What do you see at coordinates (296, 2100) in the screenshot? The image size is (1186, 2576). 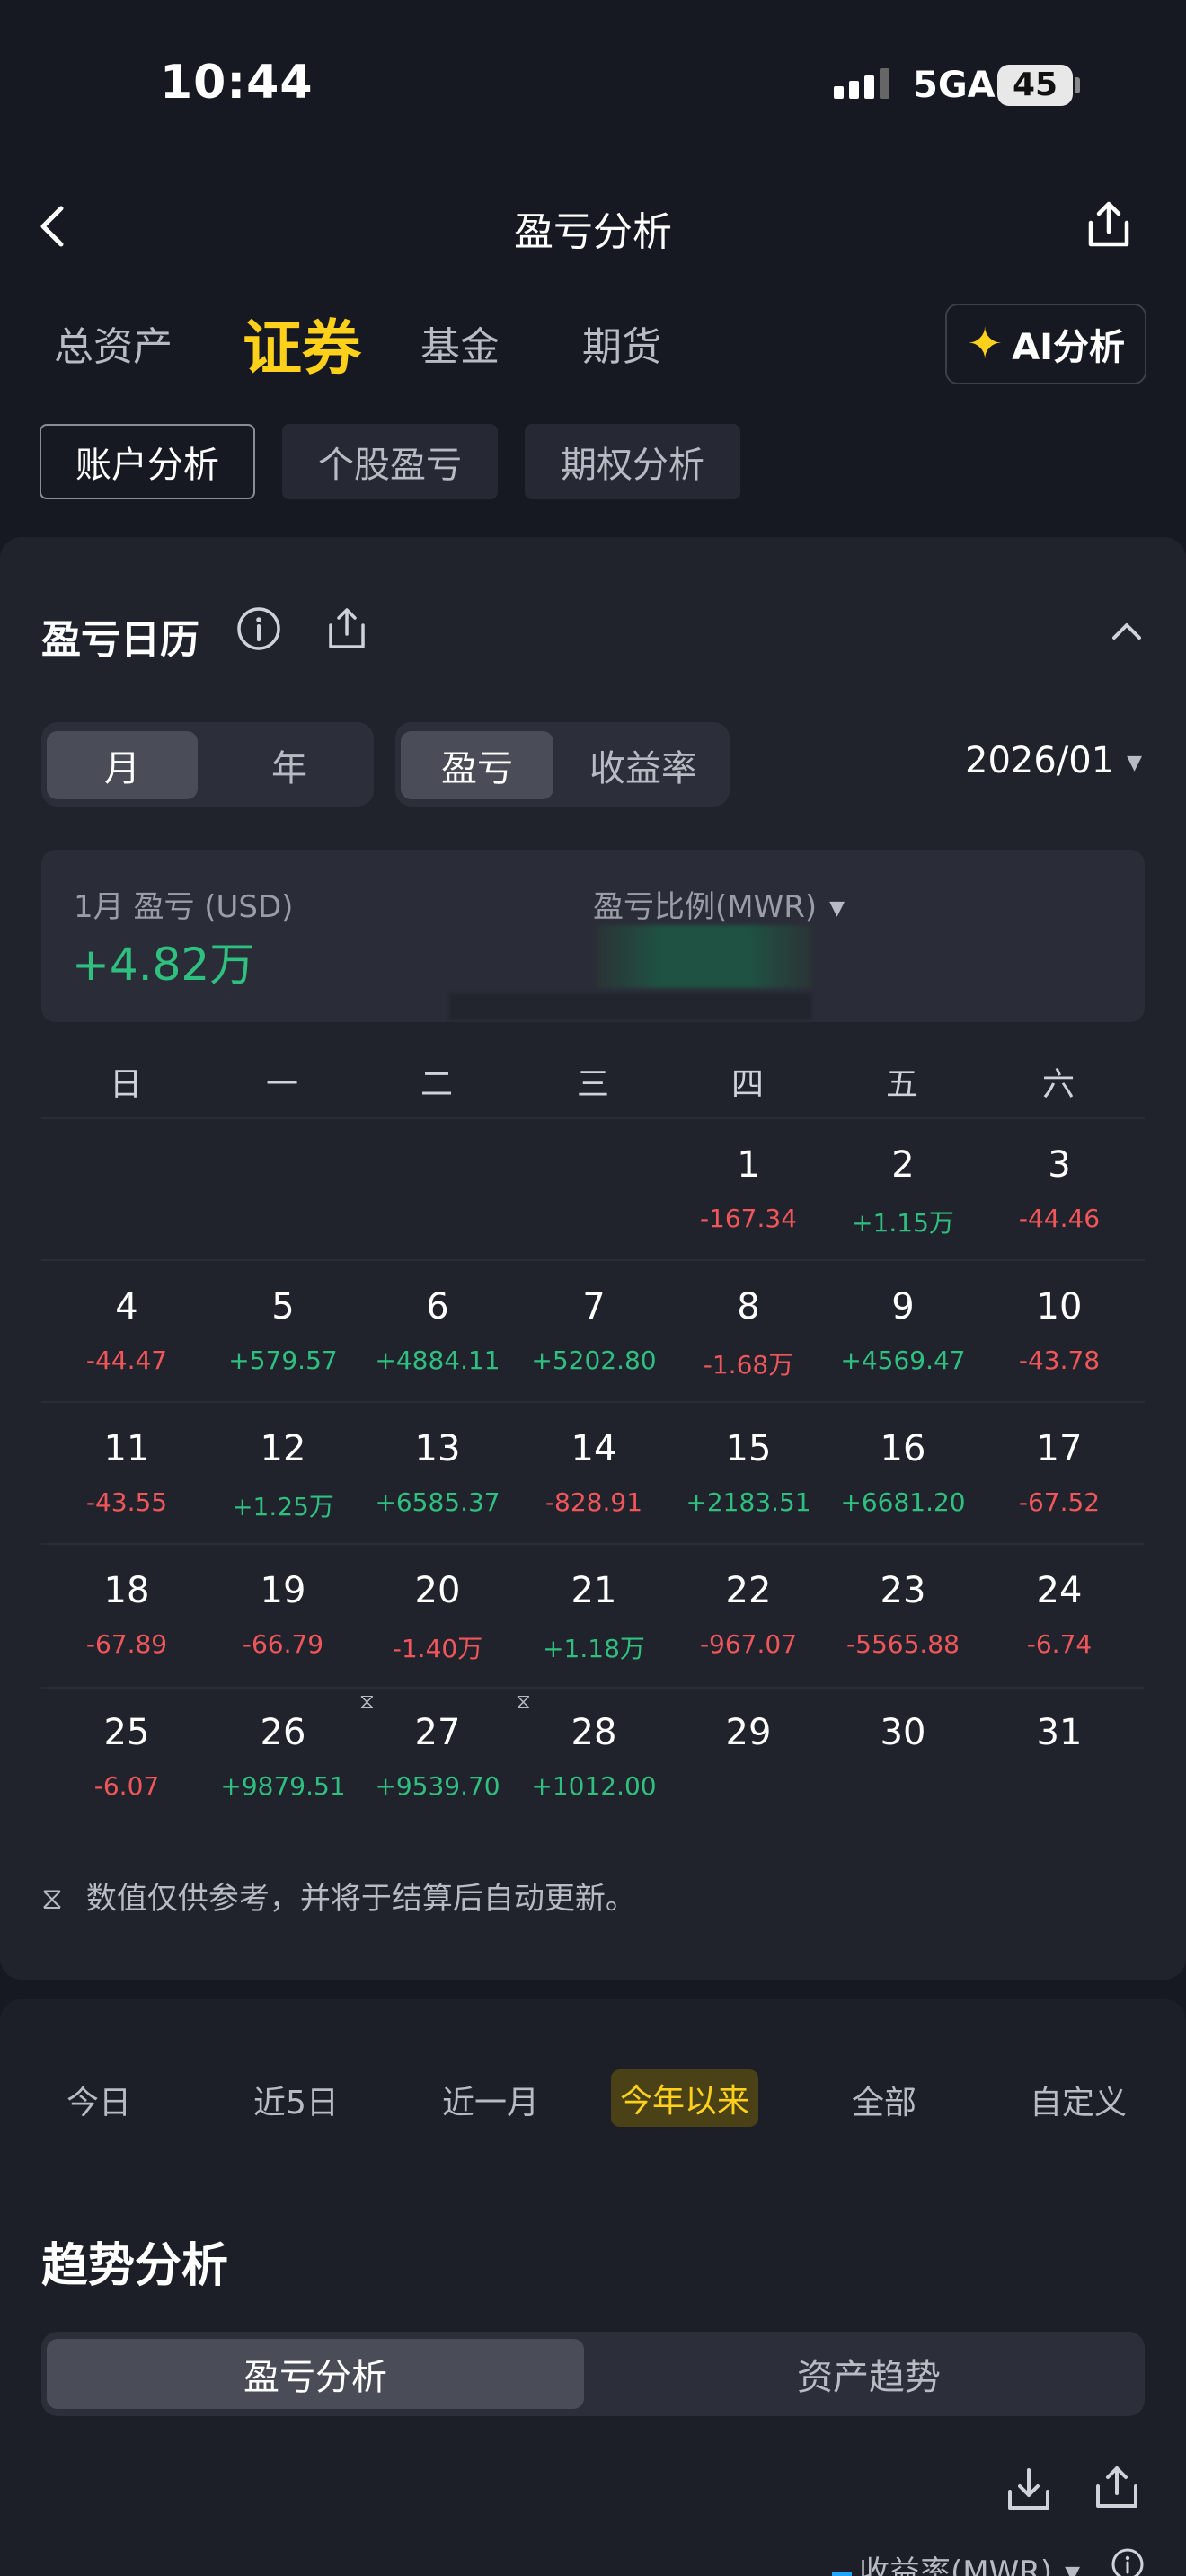 I see `period-5d: 近5日` at bounding box center [296, 2100].